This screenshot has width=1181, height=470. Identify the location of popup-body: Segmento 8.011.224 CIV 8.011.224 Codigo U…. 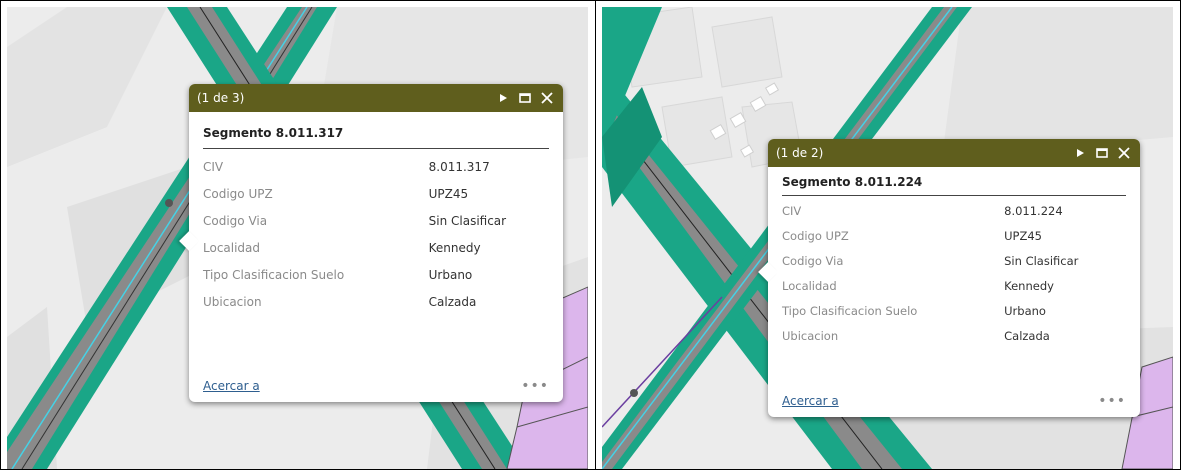
(954, 259).